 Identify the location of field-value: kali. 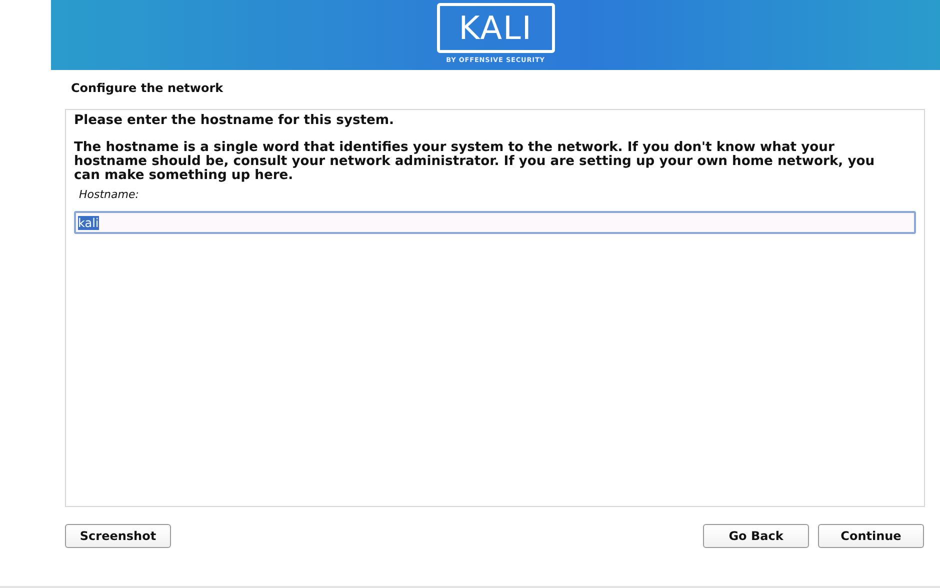
(88, 223).